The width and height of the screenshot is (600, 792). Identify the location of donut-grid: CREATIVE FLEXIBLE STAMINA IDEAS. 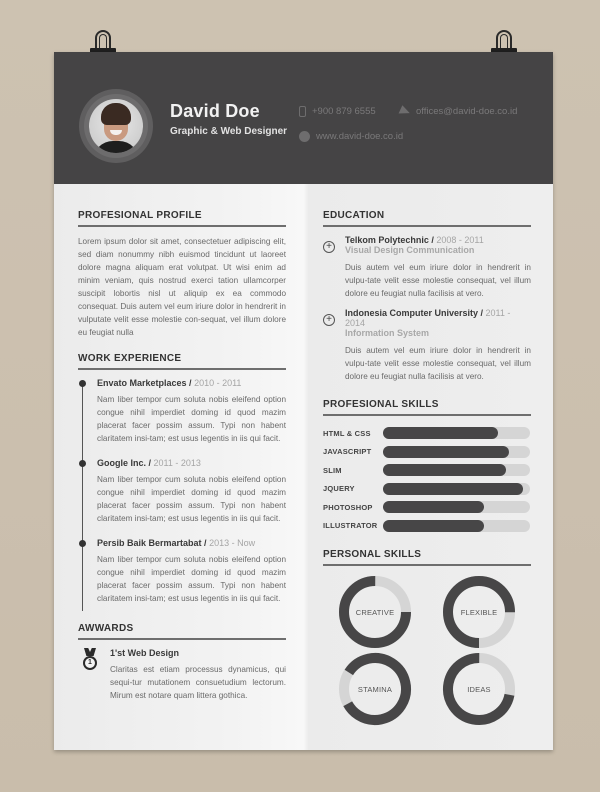
(427, 659).